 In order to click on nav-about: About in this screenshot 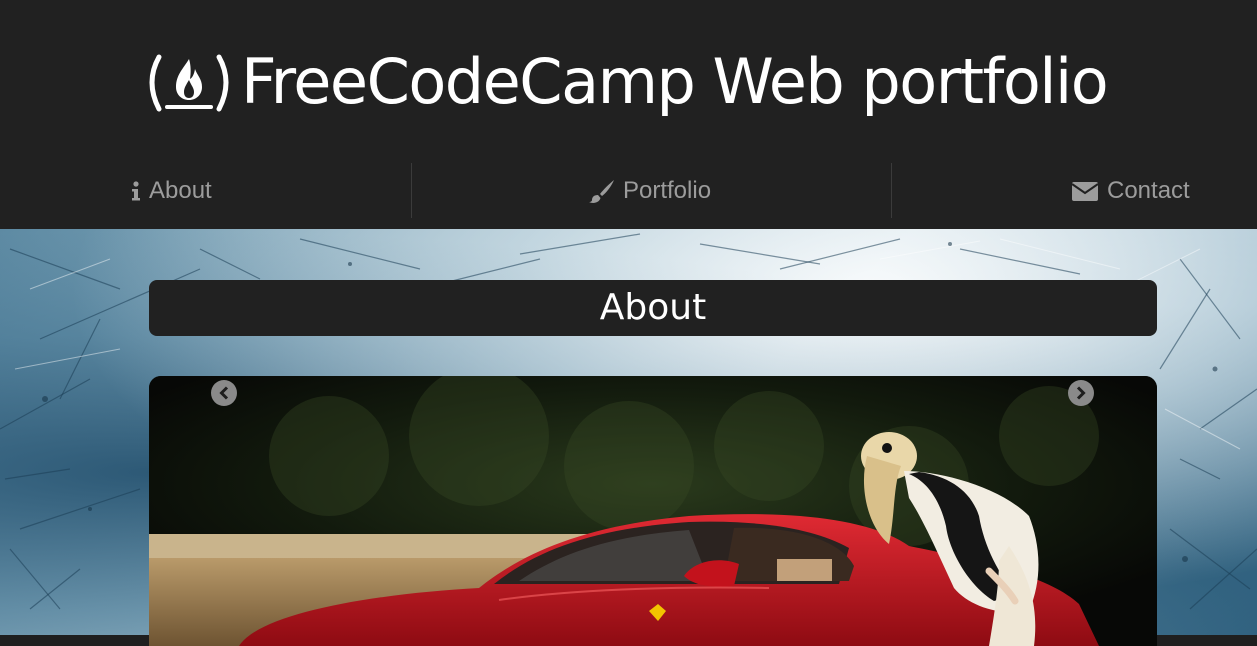, I will do `click(171, 190)`.